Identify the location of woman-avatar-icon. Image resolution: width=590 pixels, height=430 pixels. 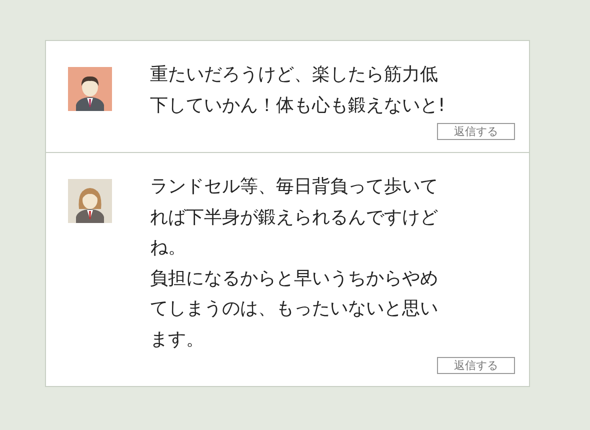
(90, 201).